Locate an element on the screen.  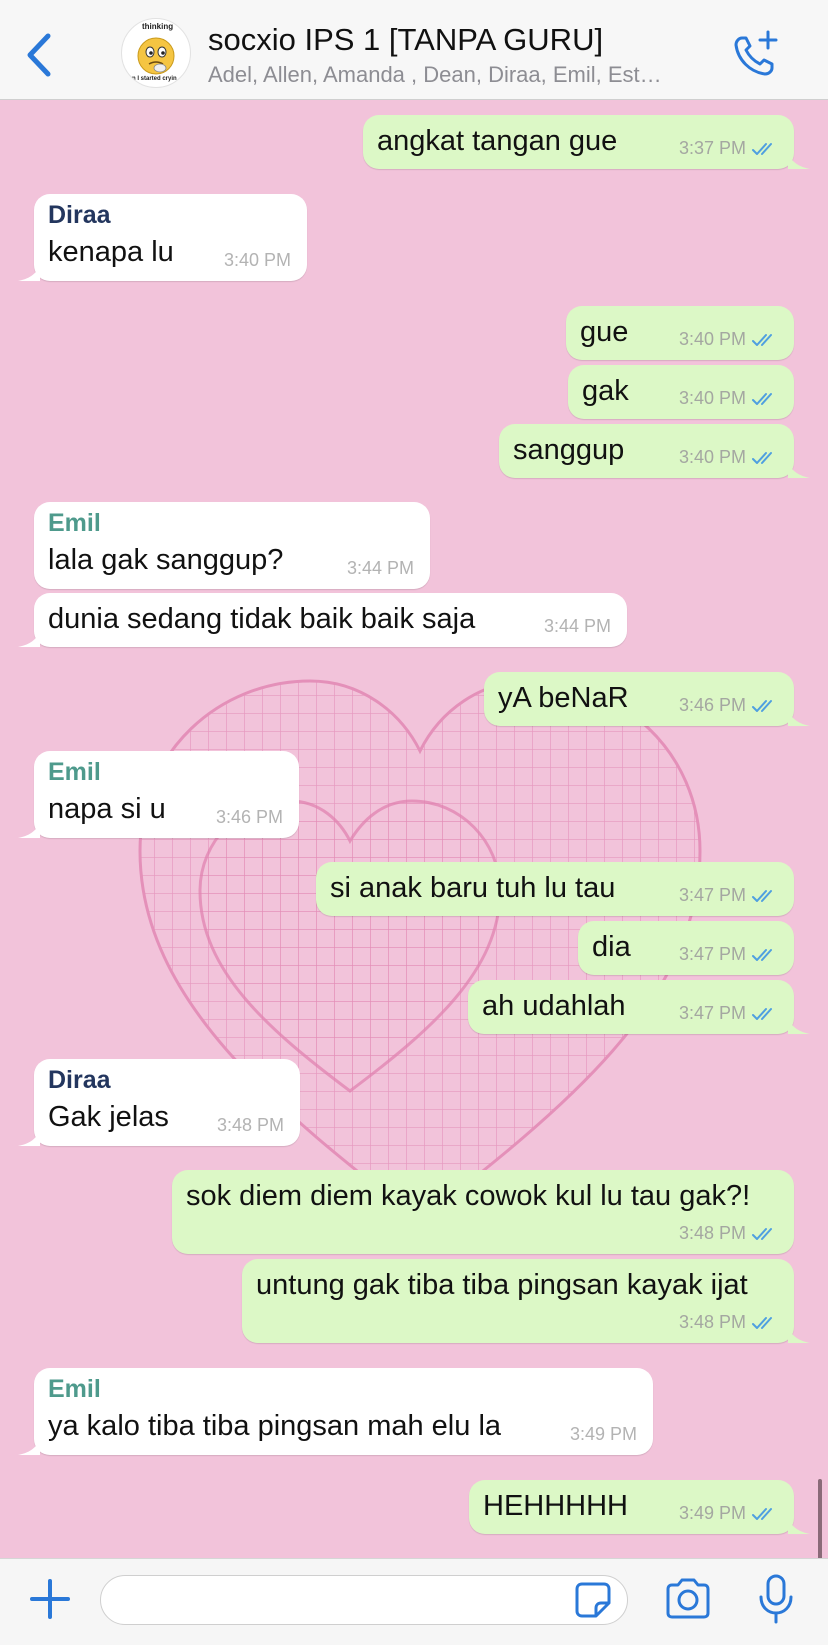
sticker-button is located at coordinates (593, 1600).